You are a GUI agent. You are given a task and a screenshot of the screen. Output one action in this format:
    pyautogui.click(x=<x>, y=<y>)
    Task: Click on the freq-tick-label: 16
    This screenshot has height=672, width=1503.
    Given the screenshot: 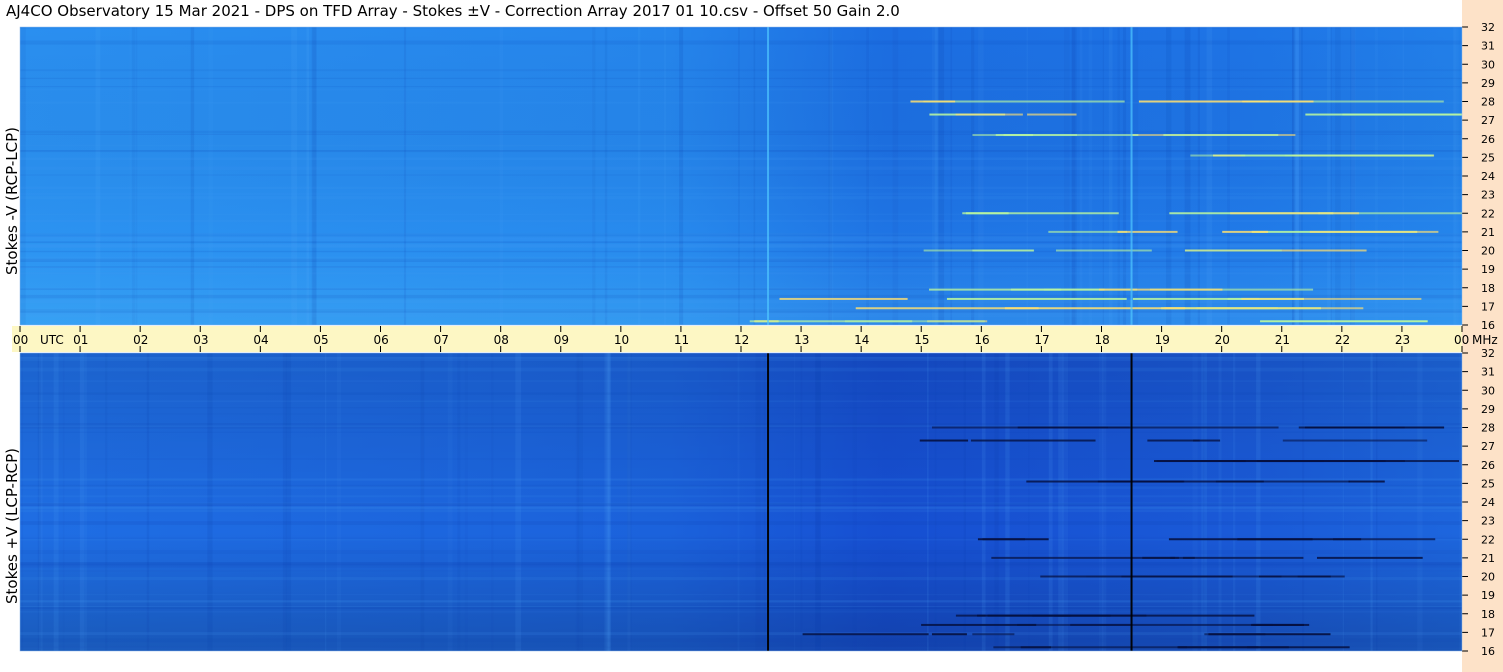 What is the action you would take?
    pyautogui.click(x=1488, y=325)
    